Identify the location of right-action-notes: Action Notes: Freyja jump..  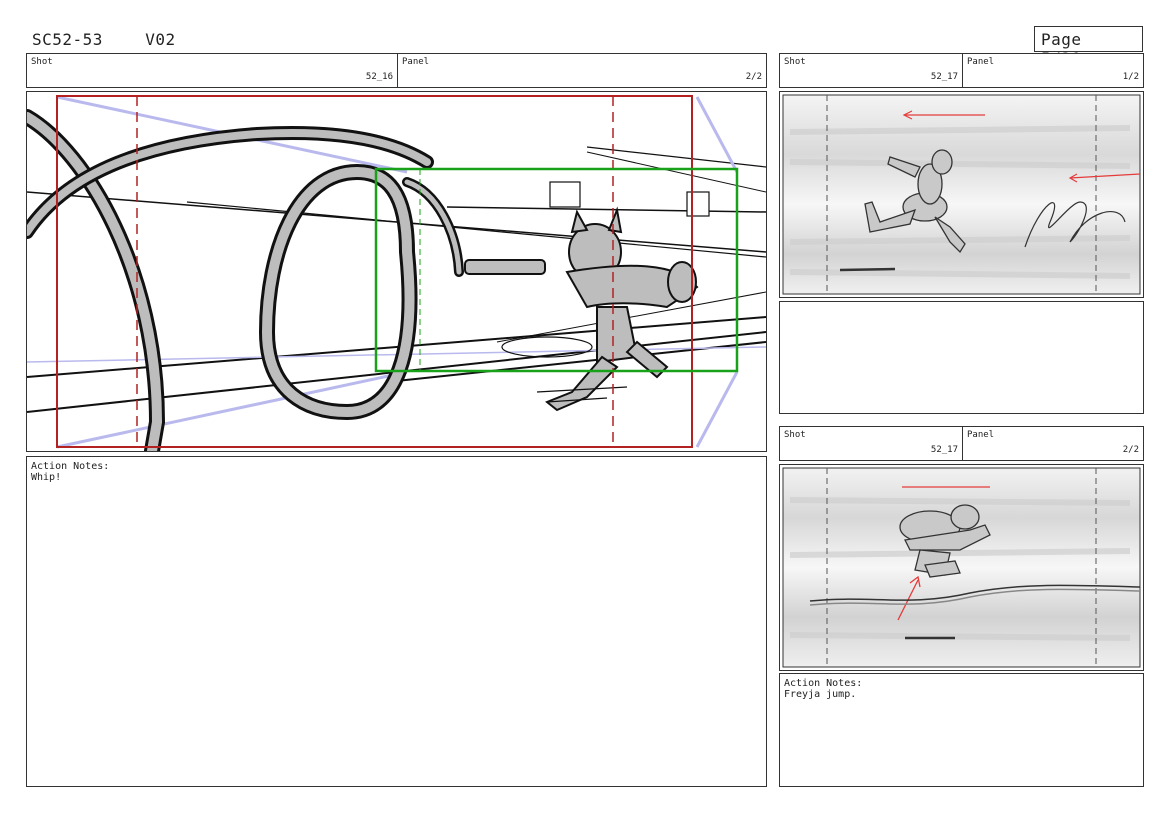
(961, 730).